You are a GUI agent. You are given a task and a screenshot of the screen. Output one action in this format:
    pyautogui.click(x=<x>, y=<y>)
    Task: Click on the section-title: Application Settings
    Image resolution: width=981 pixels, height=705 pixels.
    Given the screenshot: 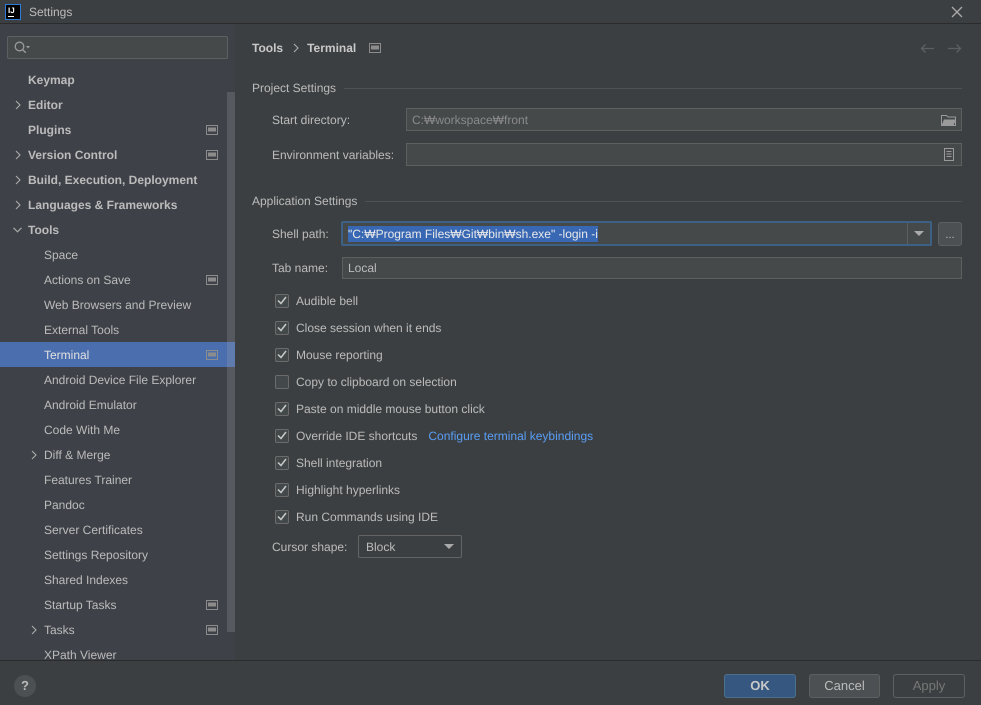 What is the action you would take?
    pyautogui.click(x=305, y=201)
    